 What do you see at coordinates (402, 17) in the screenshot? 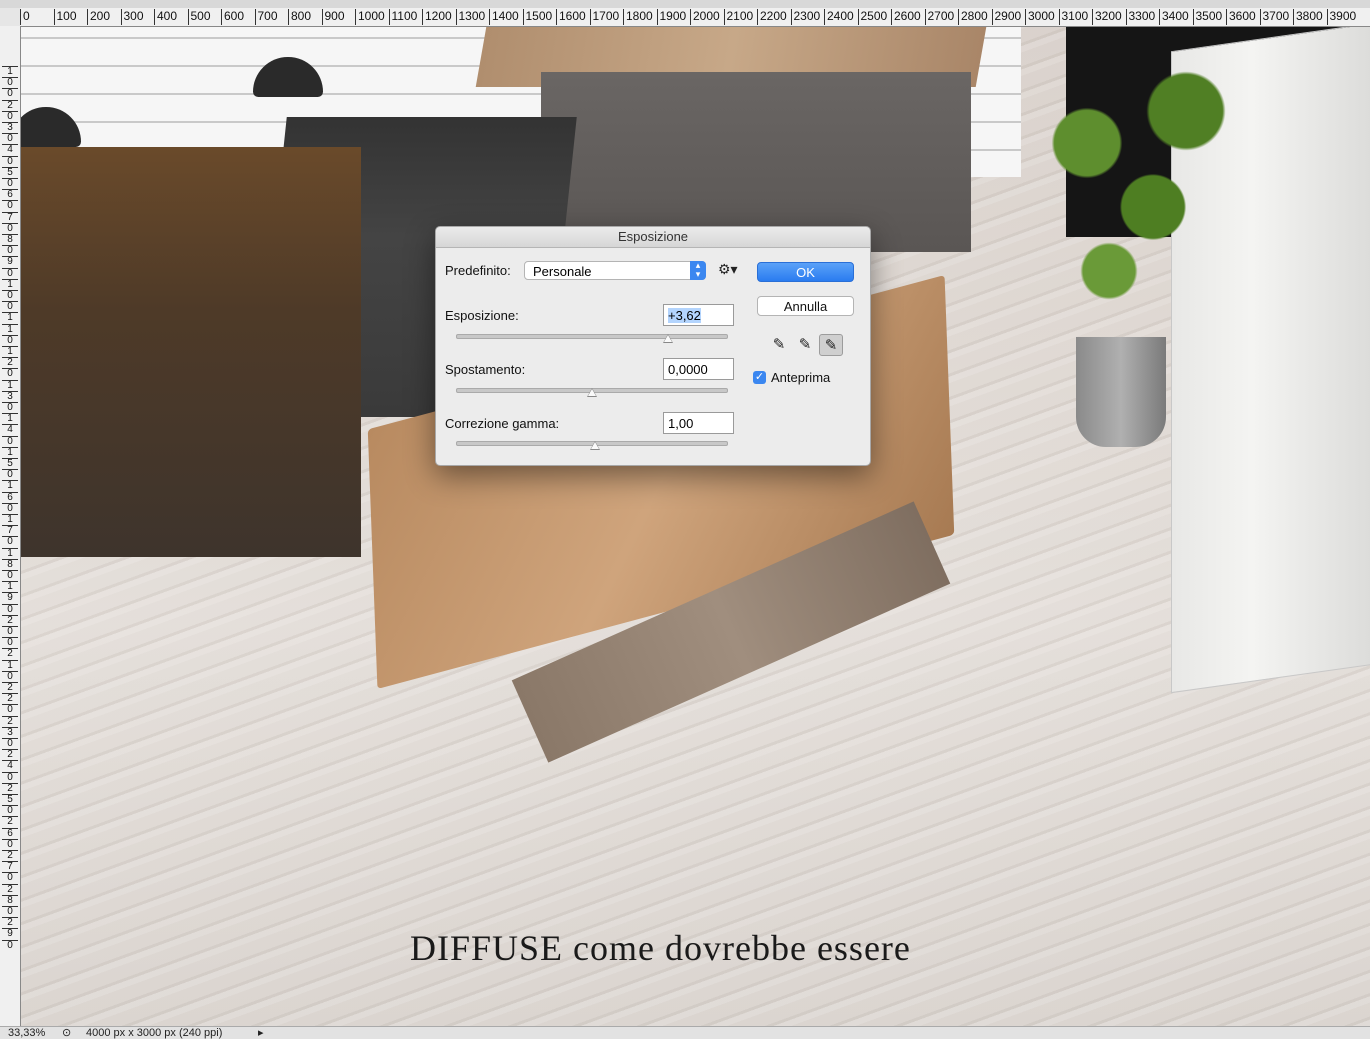
I see `ruler-tick-label: 1100` at bounding box center [402, 17].